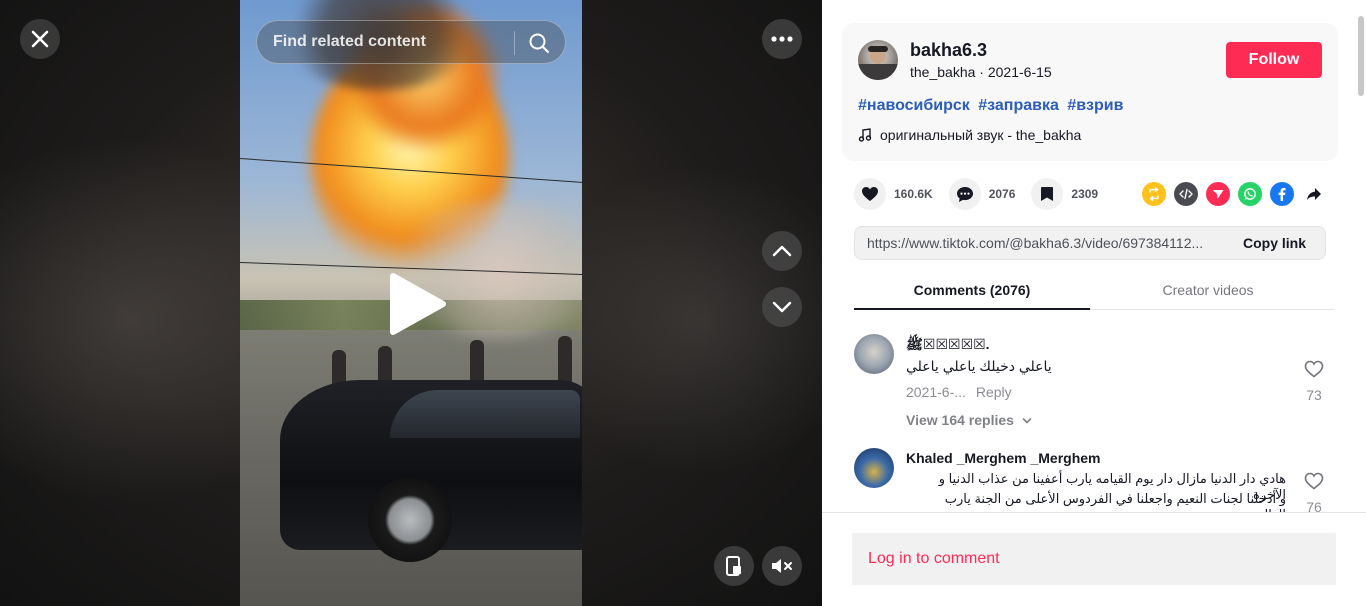 The height and width of the screenshot is (606, 1366). I want to click on picture-in-picture-button, so click(734, 566).